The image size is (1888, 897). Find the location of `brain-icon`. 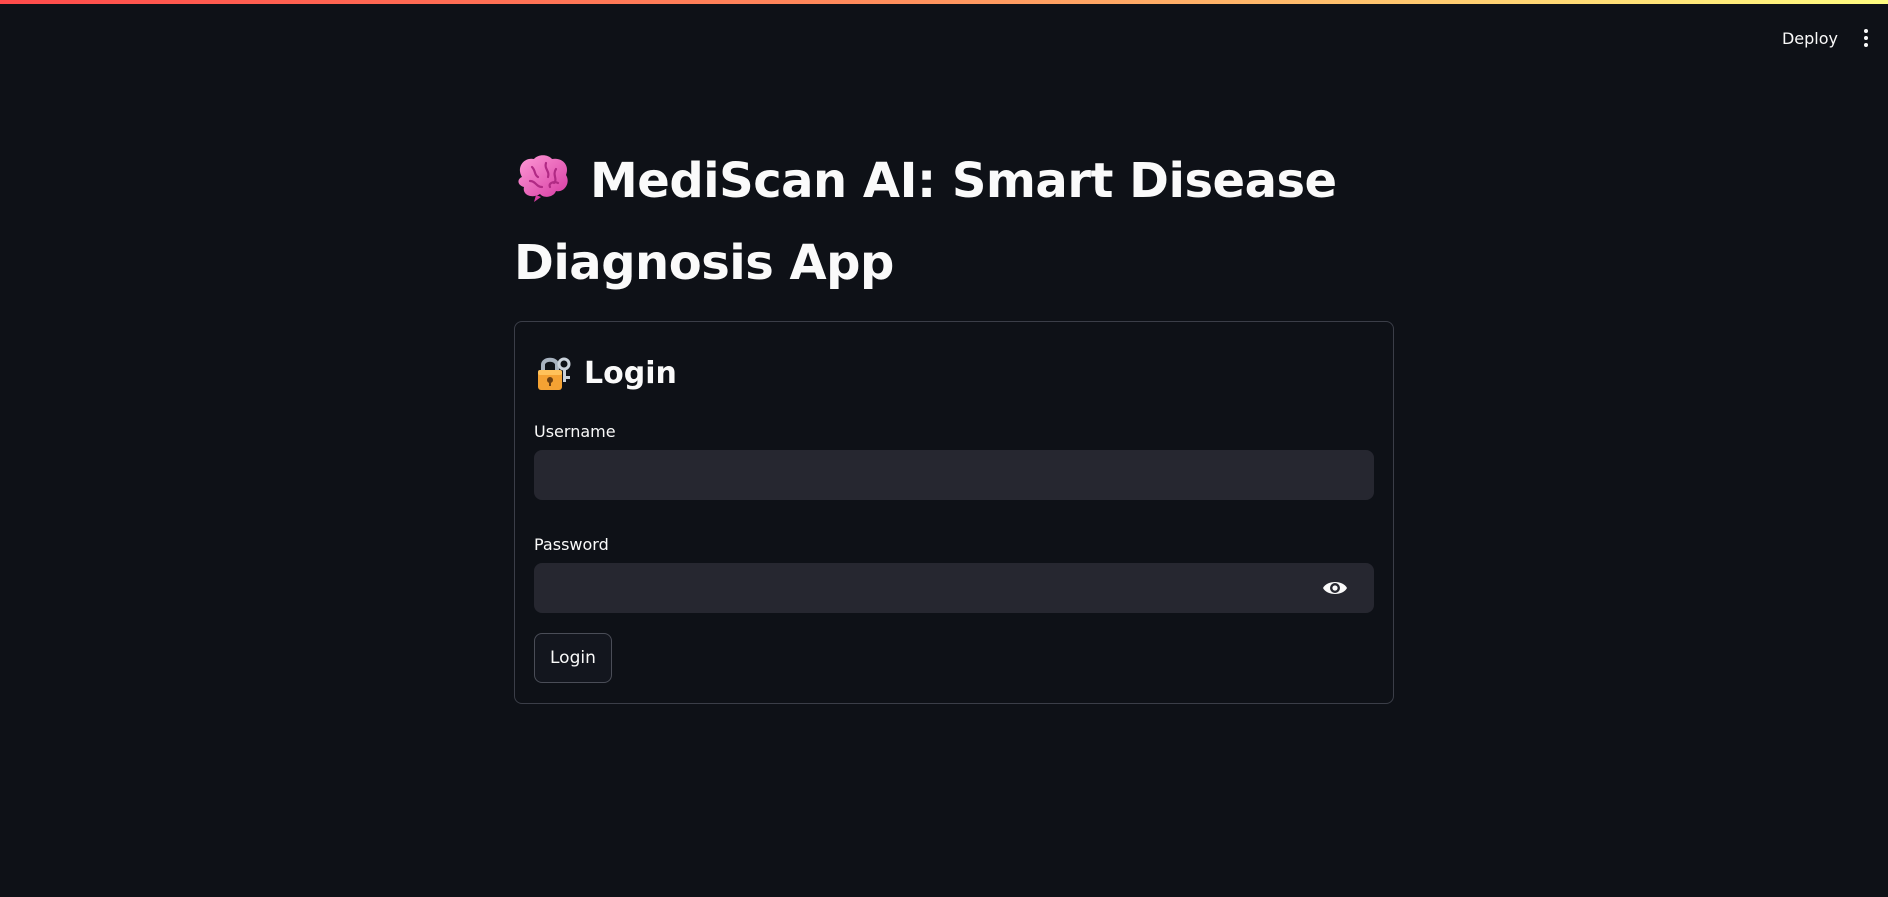

brain-icon is located at coordinates (543, 178).